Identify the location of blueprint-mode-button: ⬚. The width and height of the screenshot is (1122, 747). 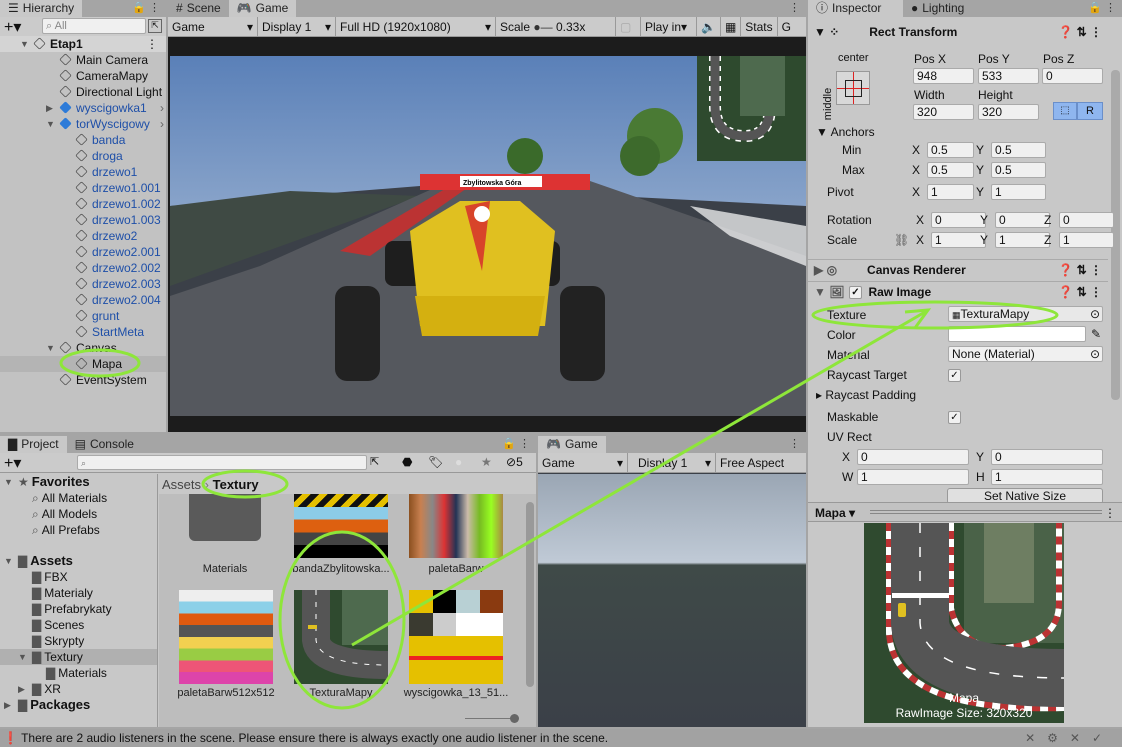
(1065, 111).